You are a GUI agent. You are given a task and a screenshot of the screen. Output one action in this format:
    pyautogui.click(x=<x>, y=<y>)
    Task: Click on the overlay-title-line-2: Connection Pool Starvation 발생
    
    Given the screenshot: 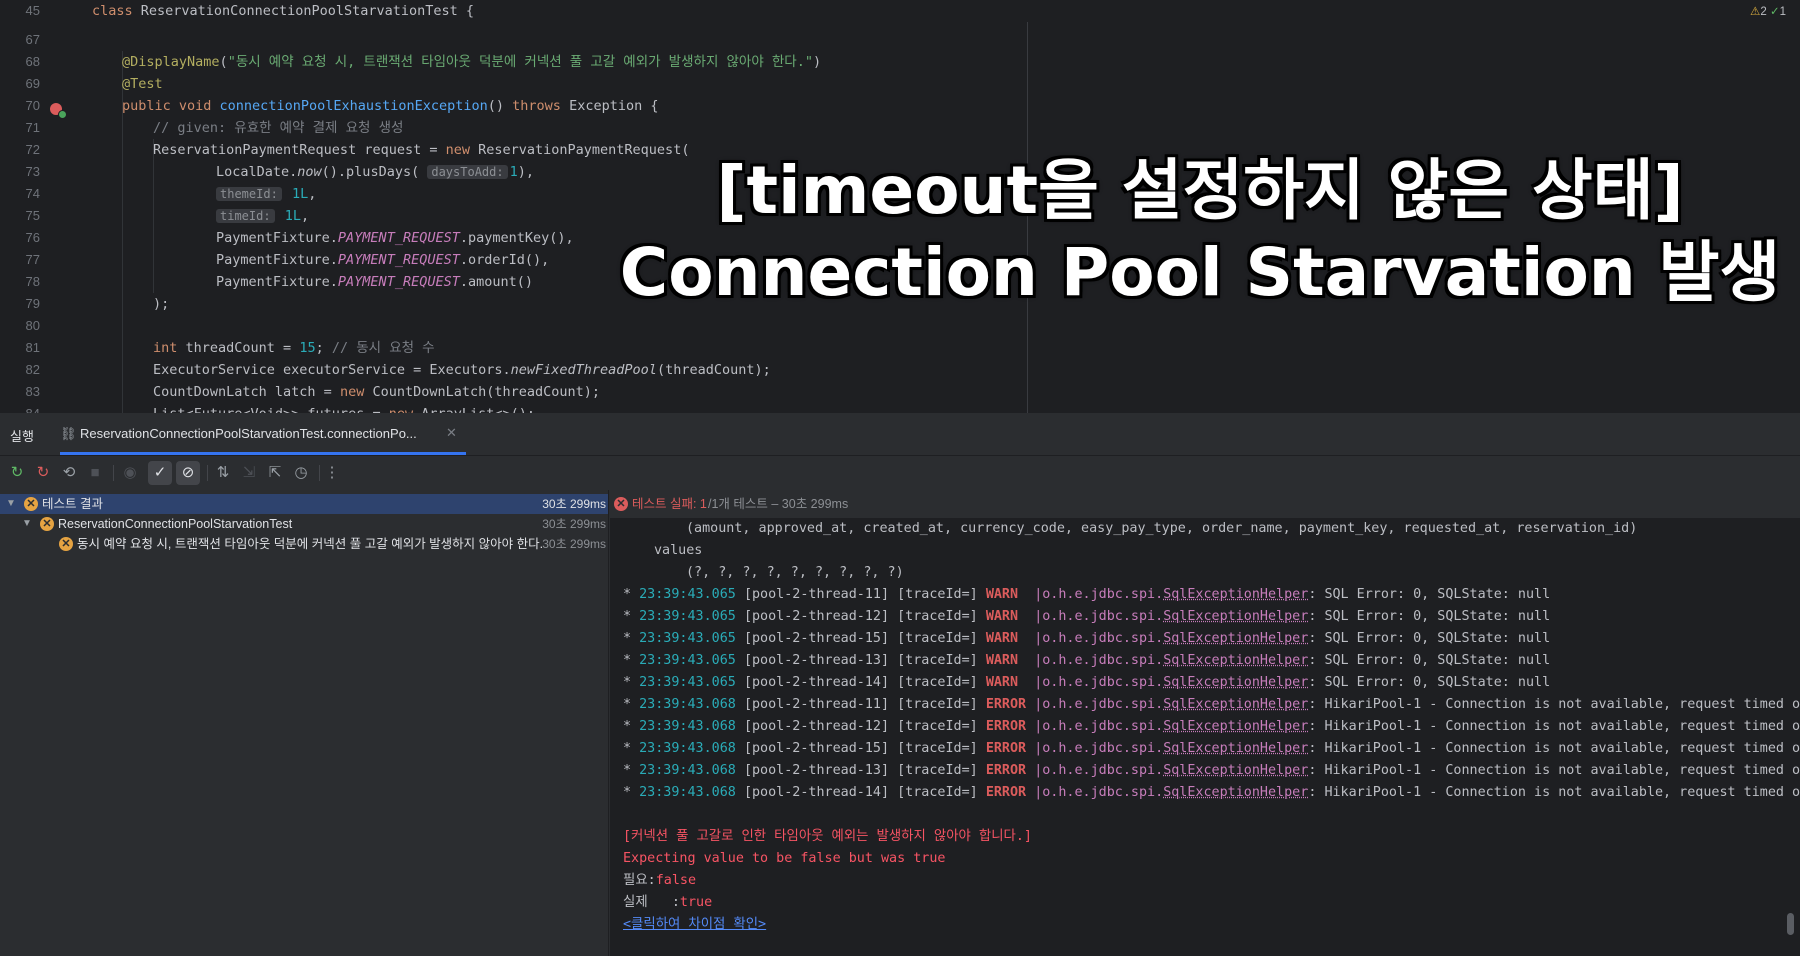 What is the action you would take?
    pyautogui.click(x=1200, y=272)
    